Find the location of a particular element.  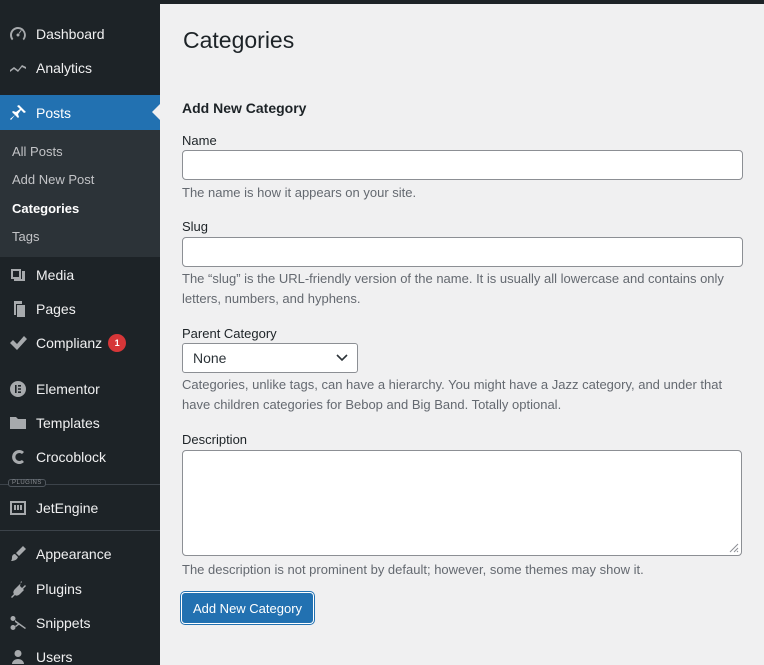

add-category-heading: Add New Category is located at coordinates (244, 108).